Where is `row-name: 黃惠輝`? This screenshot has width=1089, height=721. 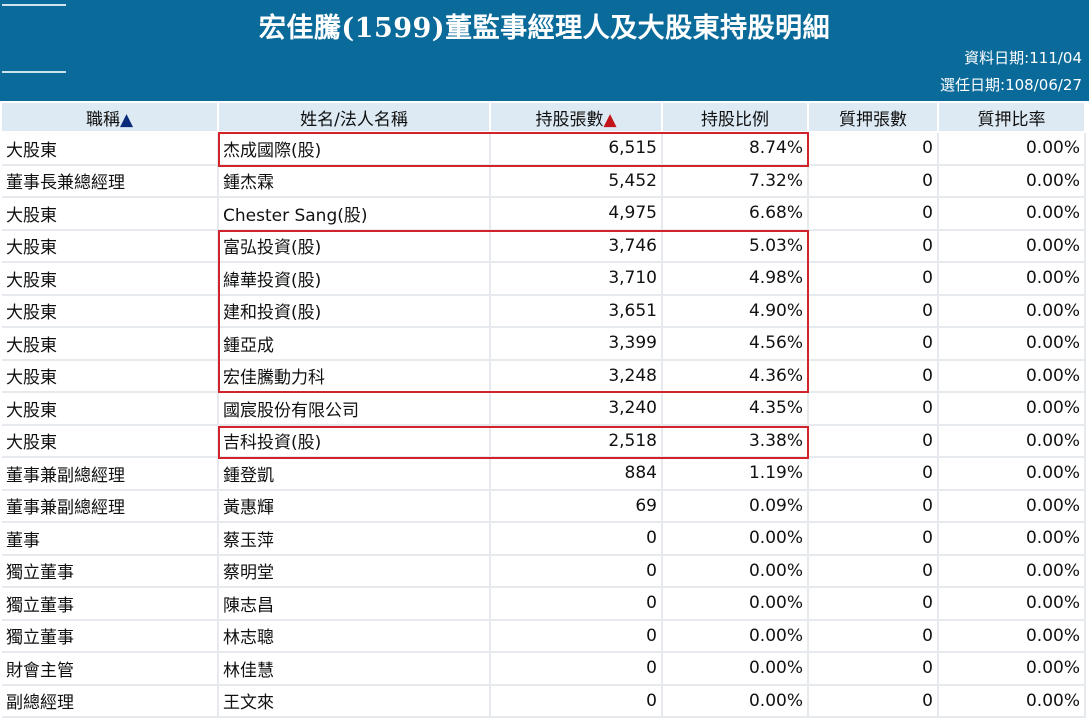 row-name: 黃惠輝 is located at coordinates (354, 506).